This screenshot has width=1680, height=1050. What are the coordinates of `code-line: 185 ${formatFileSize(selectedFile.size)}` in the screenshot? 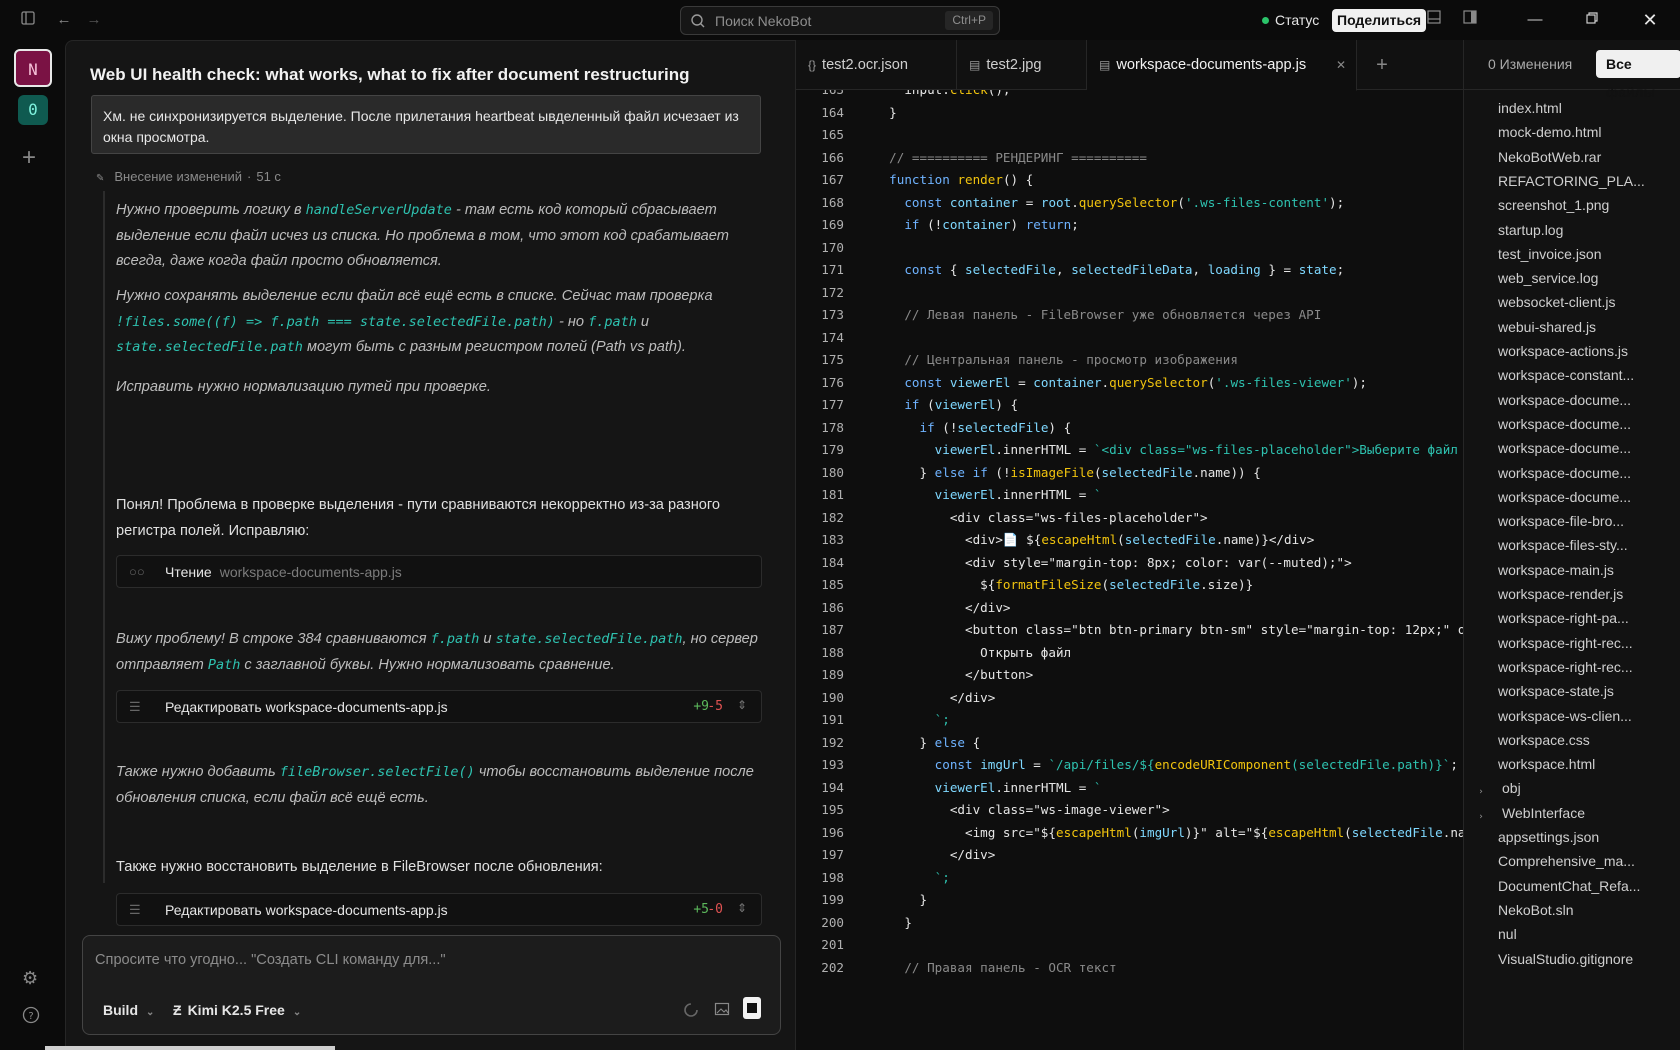 It's located at (1130, 588).